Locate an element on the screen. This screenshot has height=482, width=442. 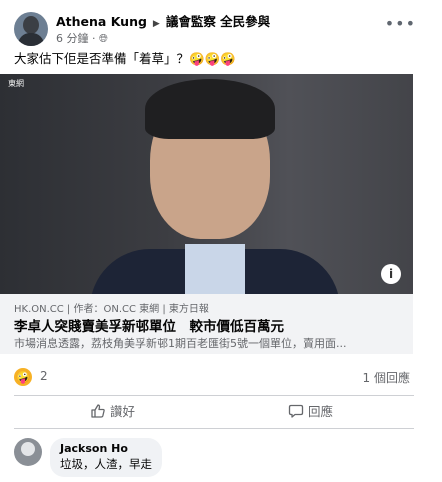
comment-text: 垃圾，人渣，早走 is located at coordinates (106, 464).